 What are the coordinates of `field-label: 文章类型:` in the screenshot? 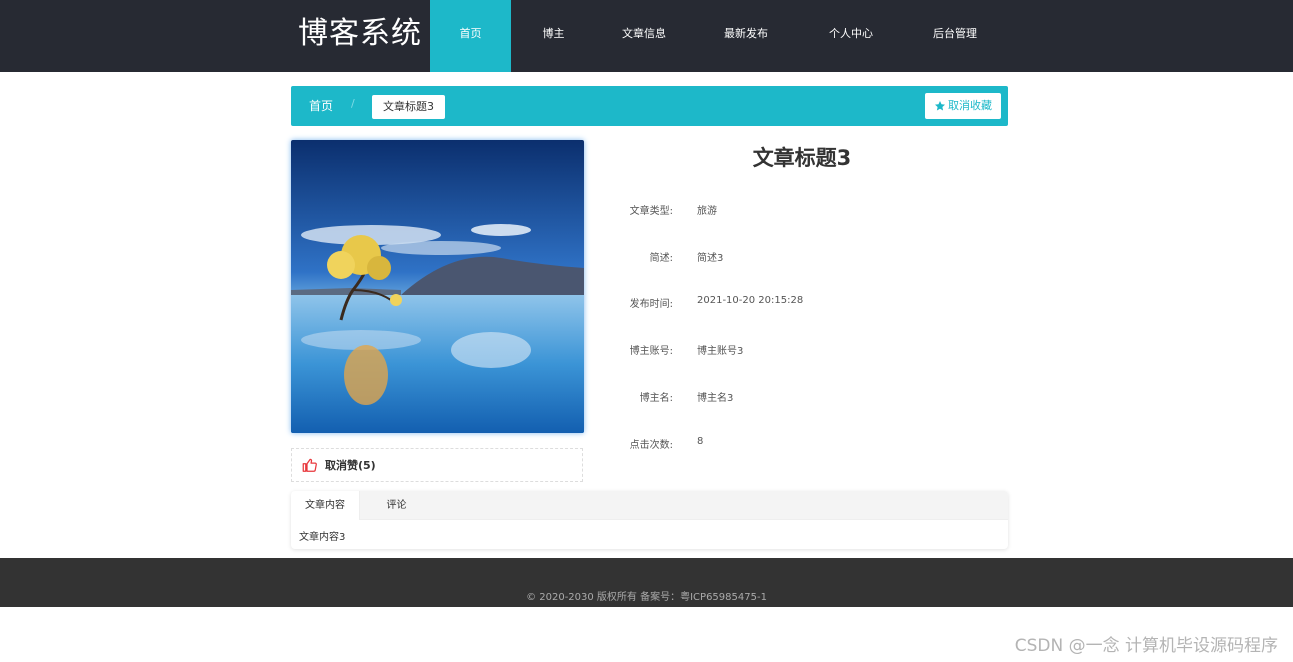 It's located at (651, 211).